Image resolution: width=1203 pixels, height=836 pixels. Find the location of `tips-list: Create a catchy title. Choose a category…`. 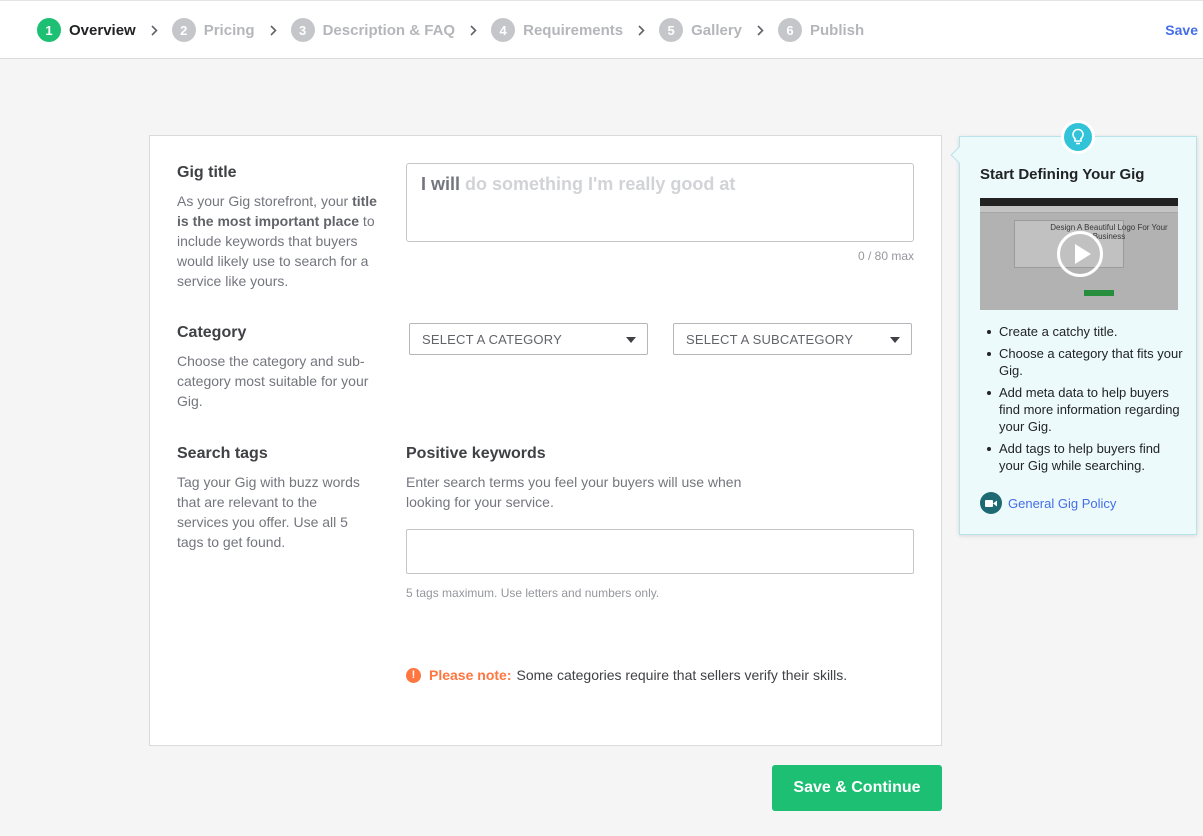

tips-list: Create a catchy title. Choose a category… is located at coordinates (1085, 401).